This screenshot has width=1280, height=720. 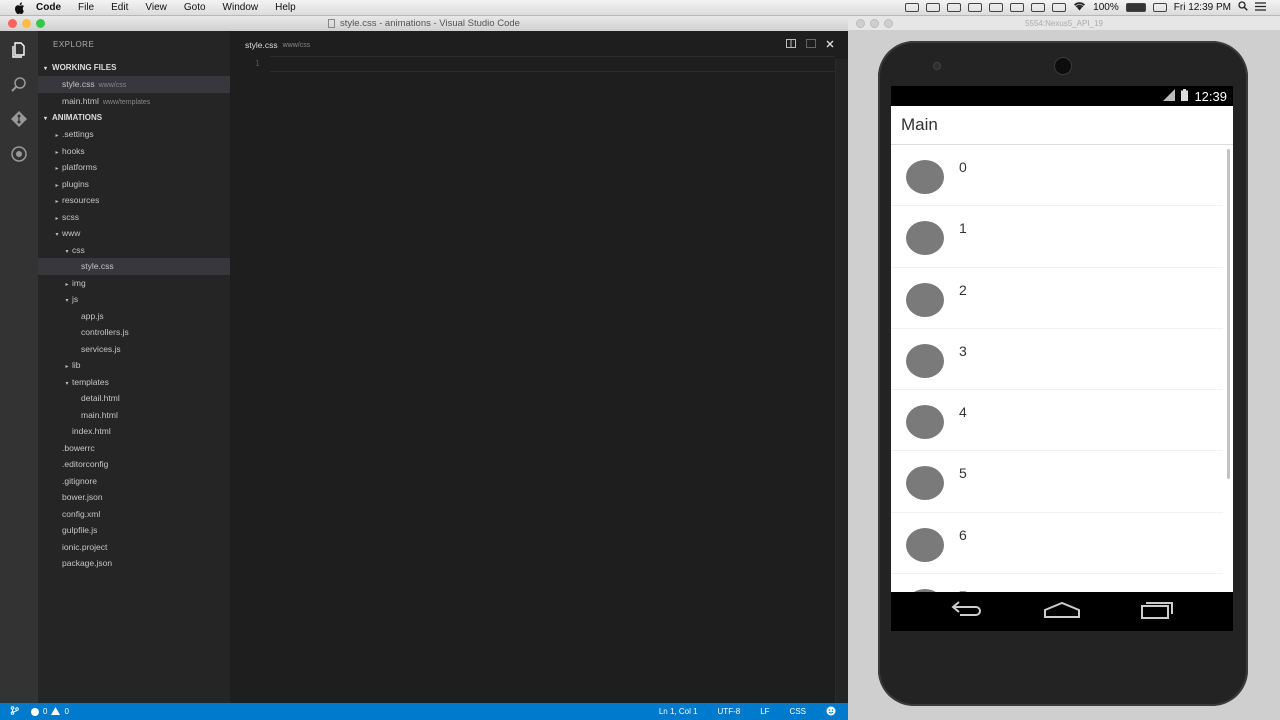 I want to click on menubar-clock: Fri 12:39 PM, so click(x=1202, y=7).